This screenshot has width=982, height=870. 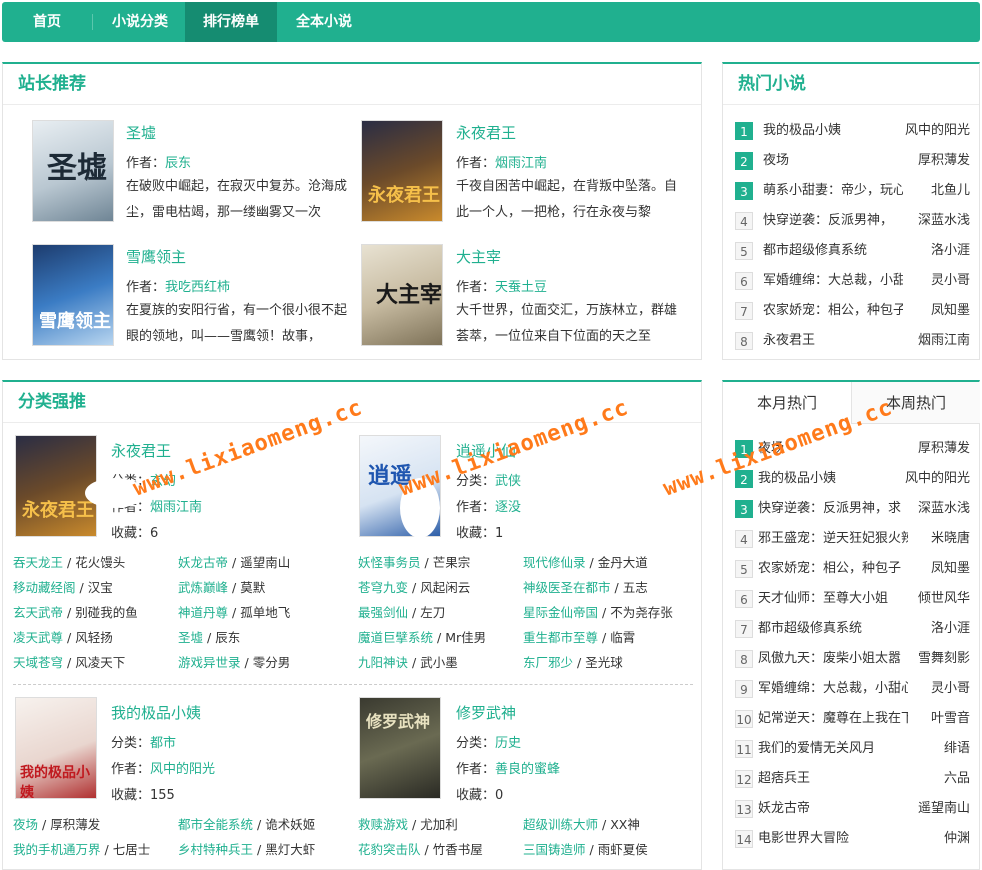 What do you see at coordinates (948, 191) in the screenshot?
I see `novel-author: 北鱼儿` at bounding box center [948, 191].